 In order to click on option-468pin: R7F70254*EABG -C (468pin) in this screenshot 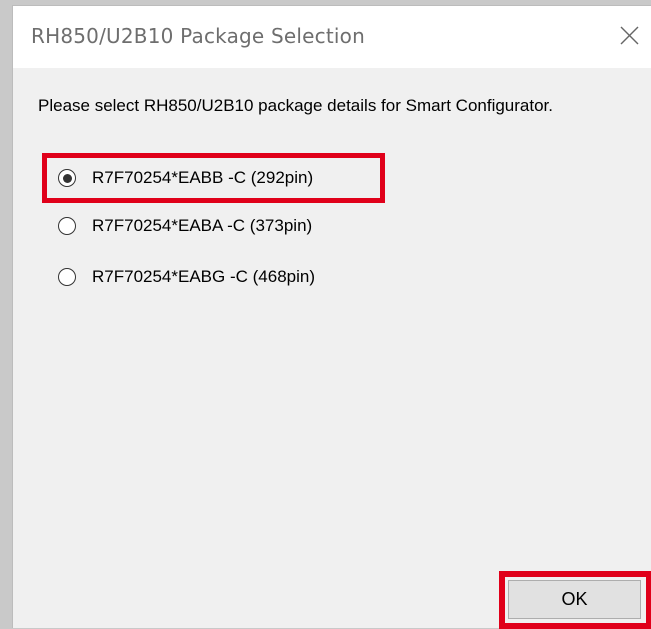, I will do `click(186, 277)`.